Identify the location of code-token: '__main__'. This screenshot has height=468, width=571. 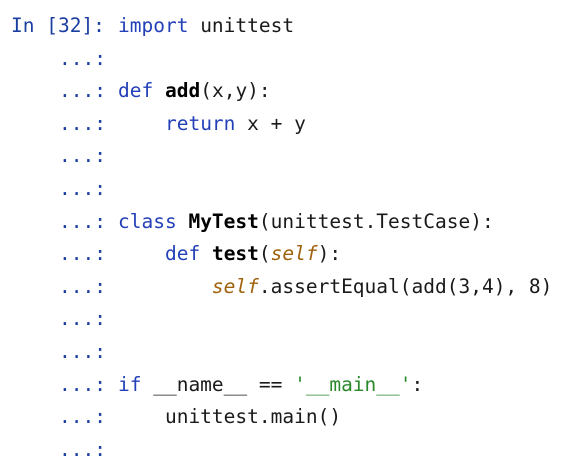
(353, 384).